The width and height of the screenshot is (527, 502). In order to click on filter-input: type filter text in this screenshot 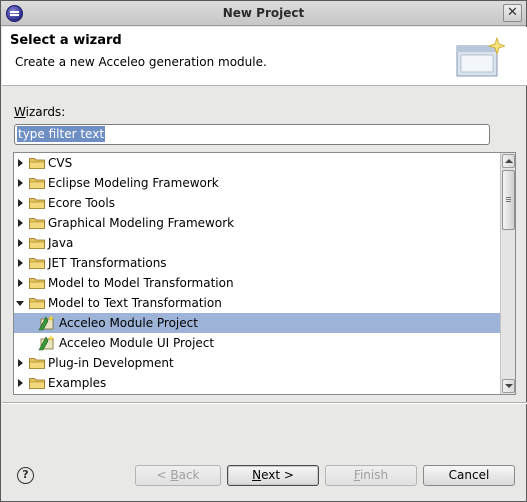, I will do `click(252, 134)`.